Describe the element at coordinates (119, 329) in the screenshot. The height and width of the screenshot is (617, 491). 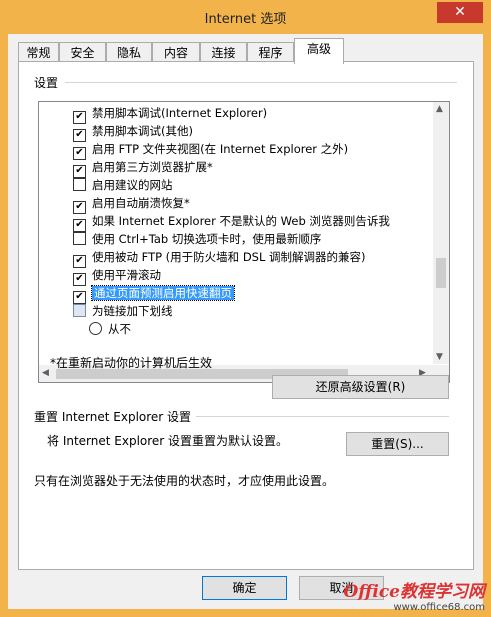
I see `settings-item-label: 从不` at that location.